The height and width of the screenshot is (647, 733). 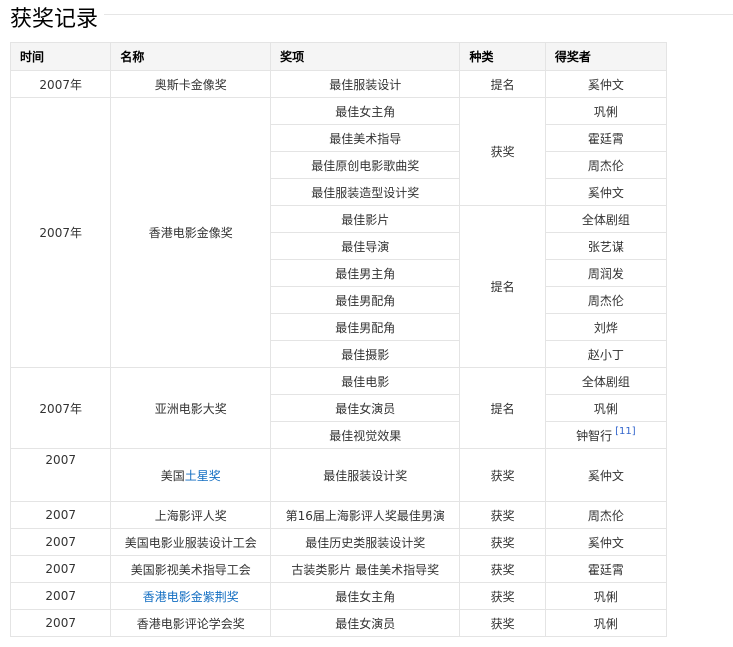 What do you see at coordinates (191, 84) in the screenshot?
I see `award-name-cell: 奥斯卡金像奖` at bounding box center [191, 84].